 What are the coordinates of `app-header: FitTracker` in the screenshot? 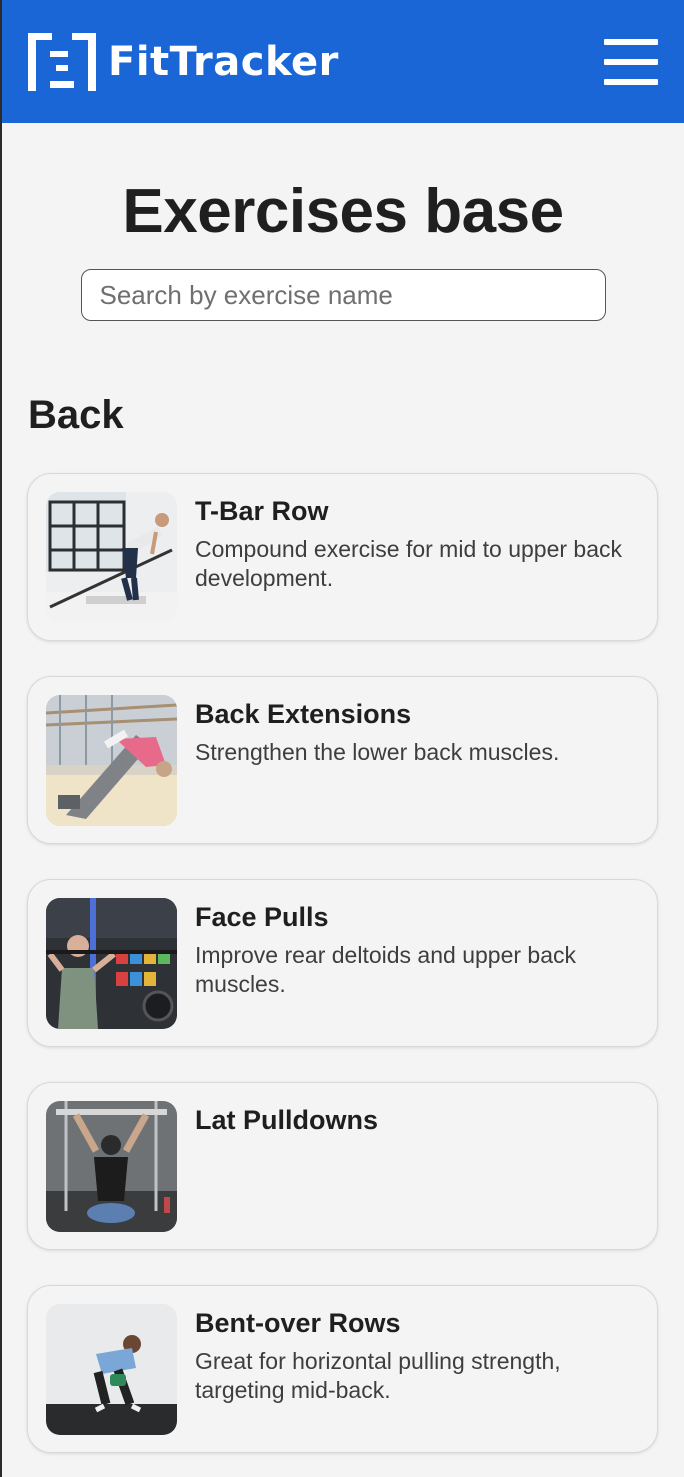 It's located at (343, 61).